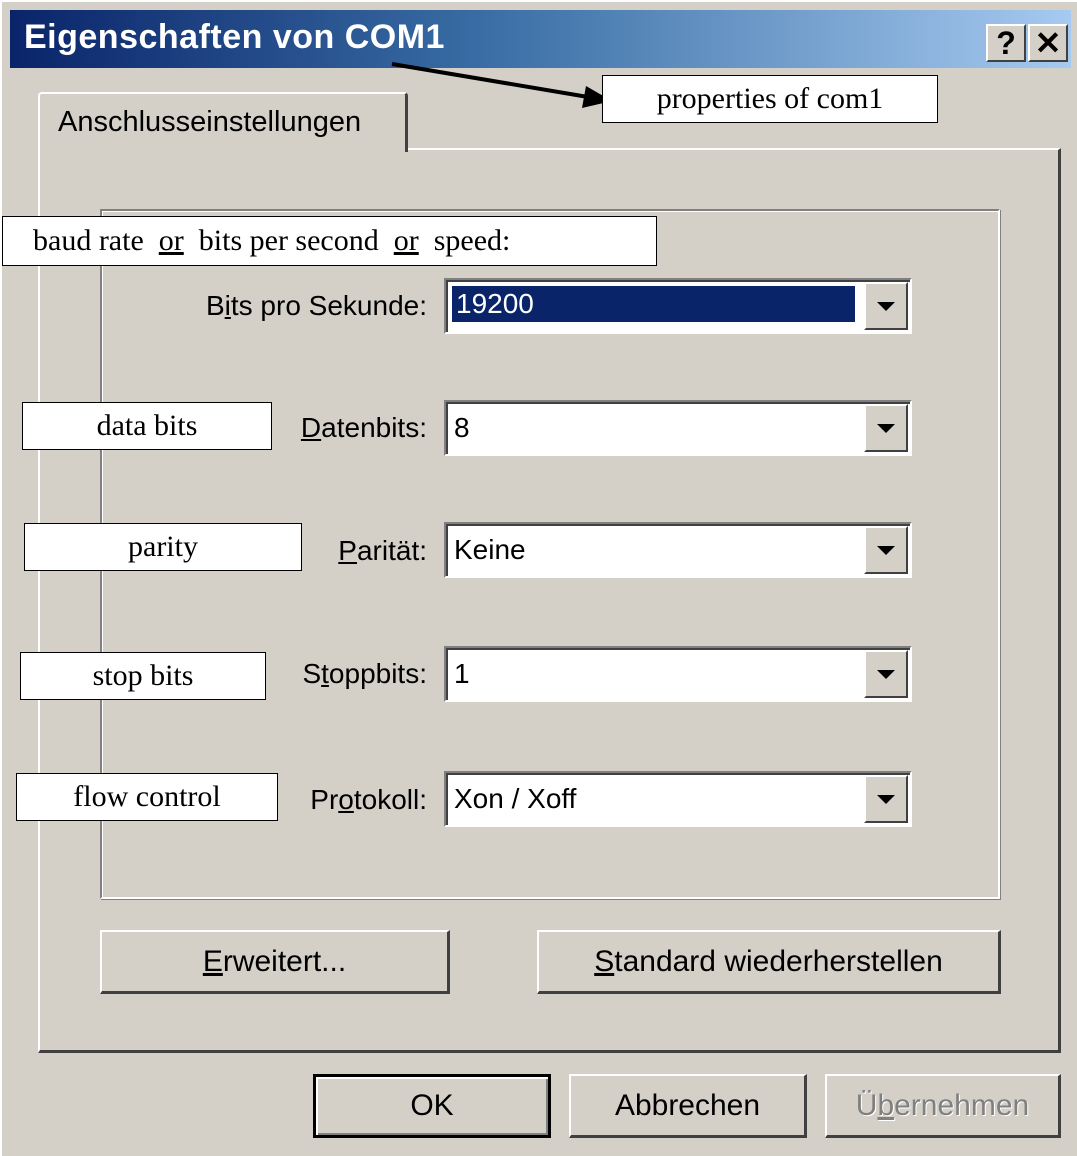 Image resolution: width=1077 pixels, height=1156 pixels. Describe the element at coordinates (364, 673) in the screenshot. I see `stop-bits-label: Stoppbits:` at that location.